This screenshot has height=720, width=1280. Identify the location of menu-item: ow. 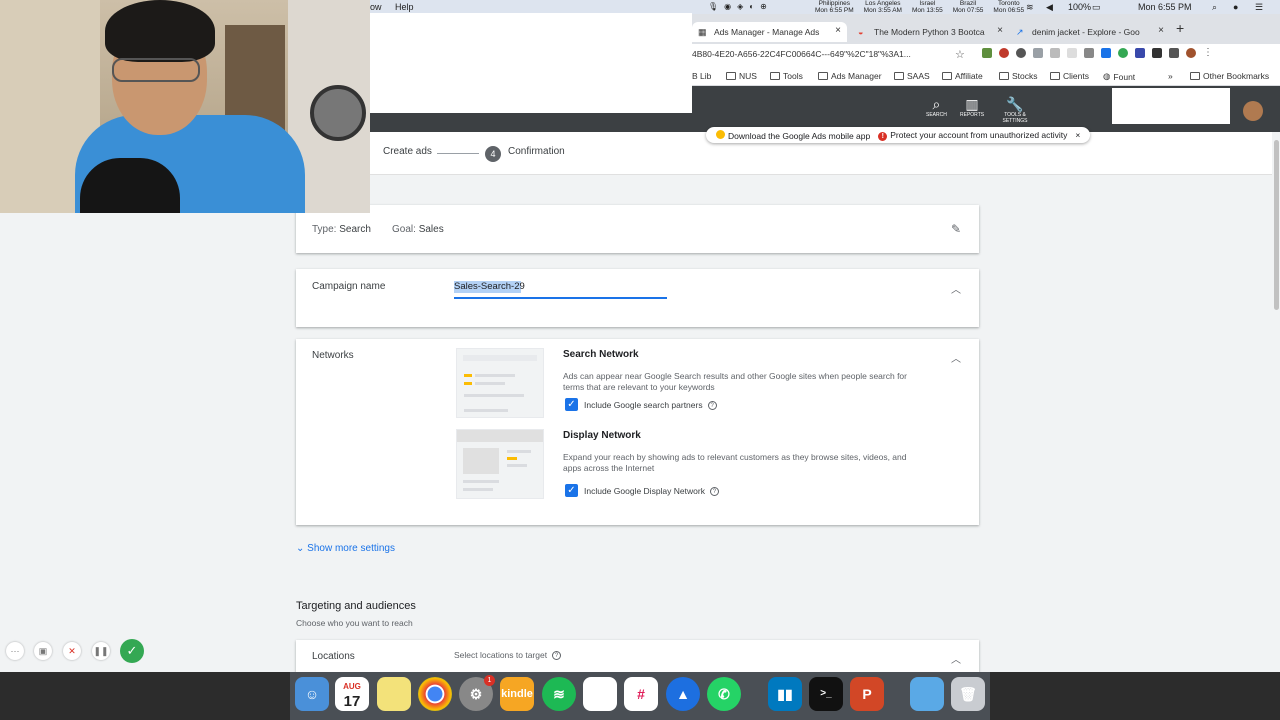
(376, 7).